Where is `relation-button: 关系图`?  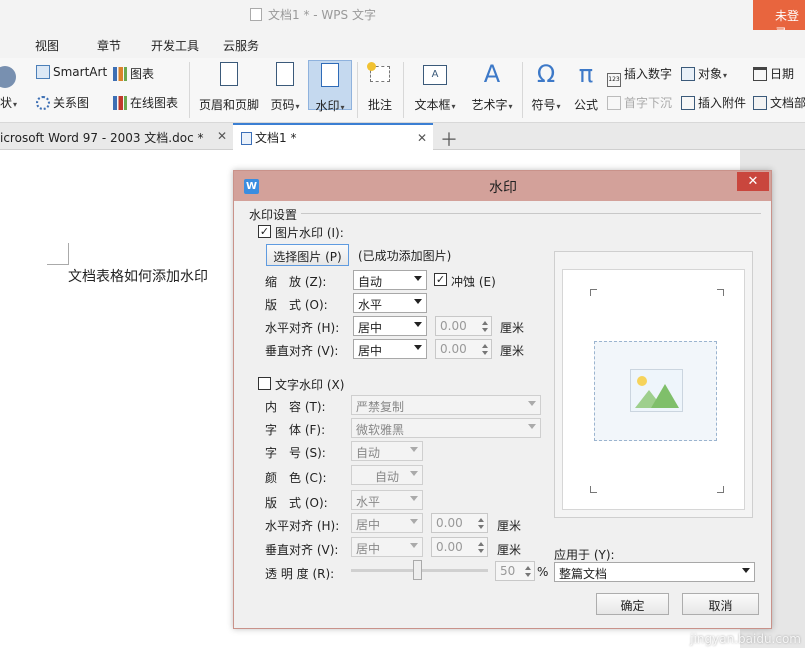
relation-button: 关系图 is located at coordinates (62, 102).